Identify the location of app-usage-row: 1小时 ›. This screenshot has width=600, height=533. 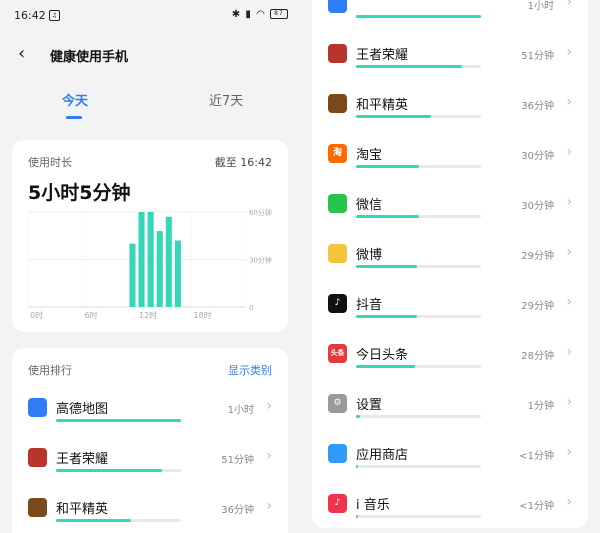
(450, 22).